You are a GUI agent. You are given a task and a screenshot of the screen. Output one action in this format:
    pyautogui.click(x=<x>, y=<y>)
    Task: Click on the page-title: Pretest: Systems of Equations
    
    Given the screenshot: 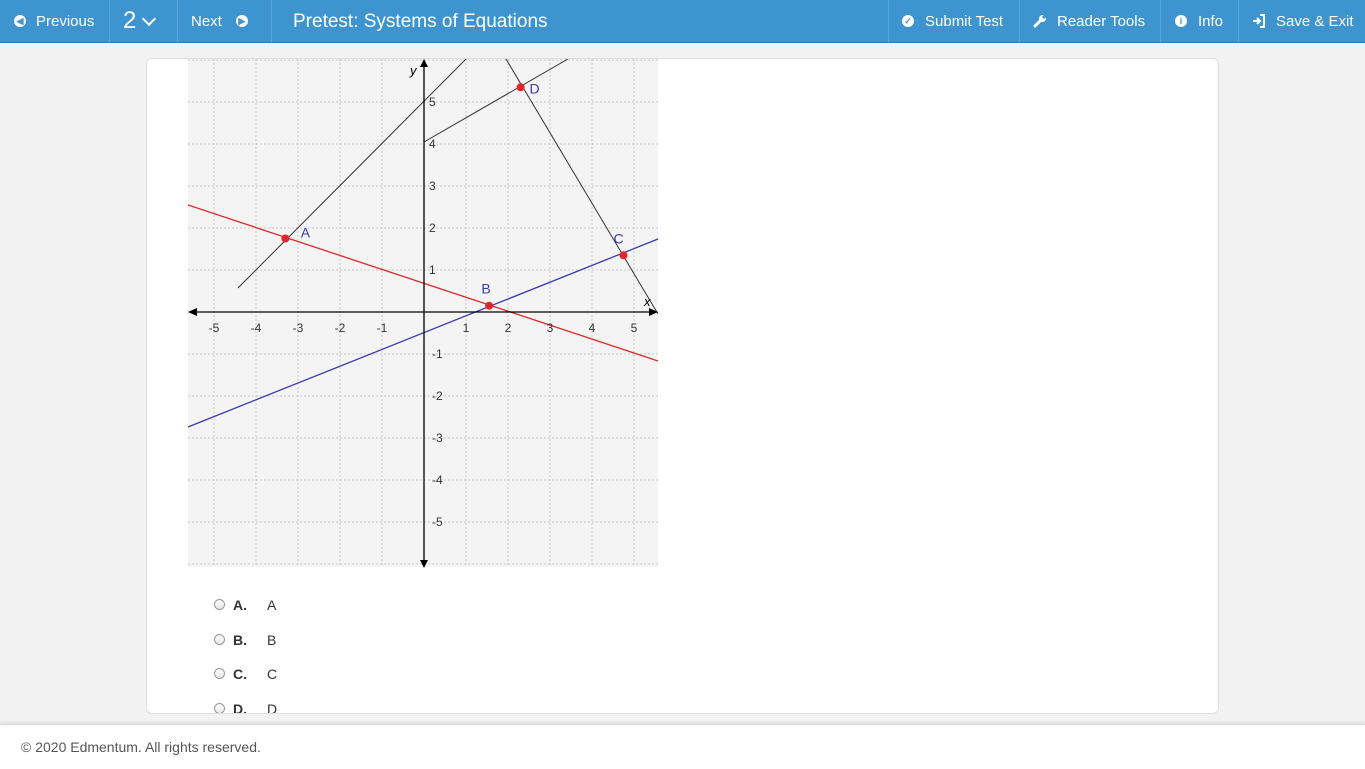 What is the action you would take?
    pyautogui.click(x=420, y=21)
    